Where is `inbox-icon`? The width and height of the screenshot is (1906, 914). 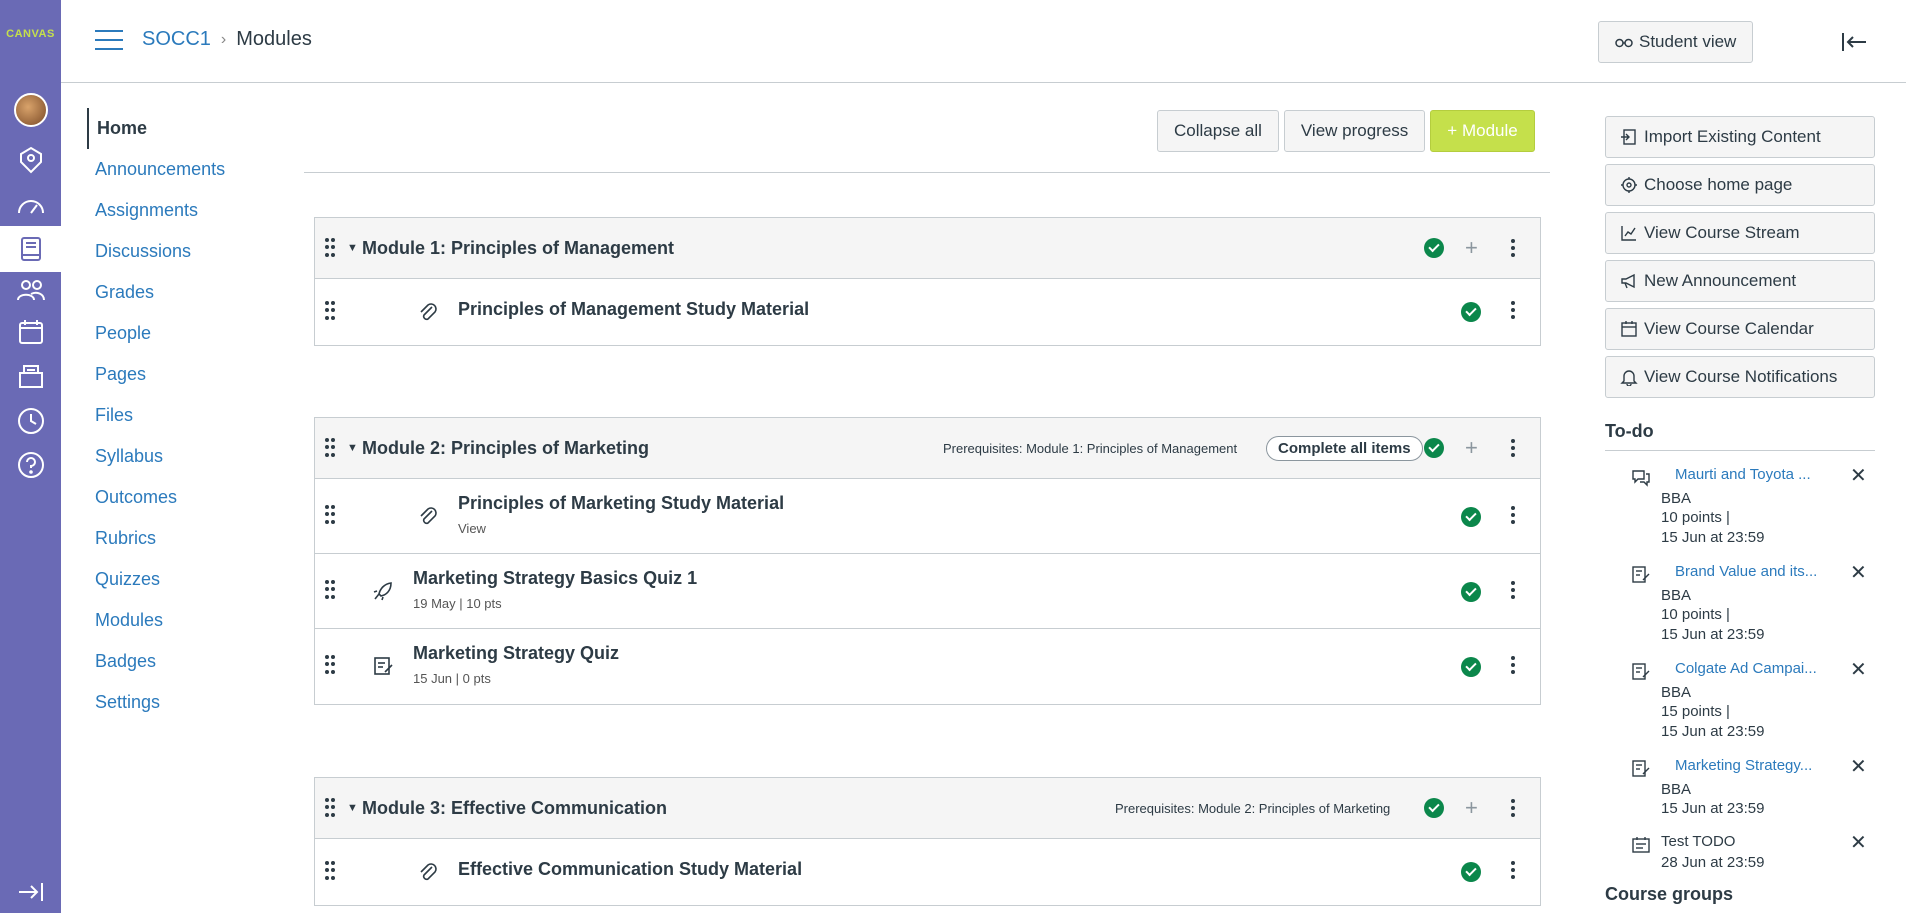 inbox-icon is located at coordinates (30, 377).